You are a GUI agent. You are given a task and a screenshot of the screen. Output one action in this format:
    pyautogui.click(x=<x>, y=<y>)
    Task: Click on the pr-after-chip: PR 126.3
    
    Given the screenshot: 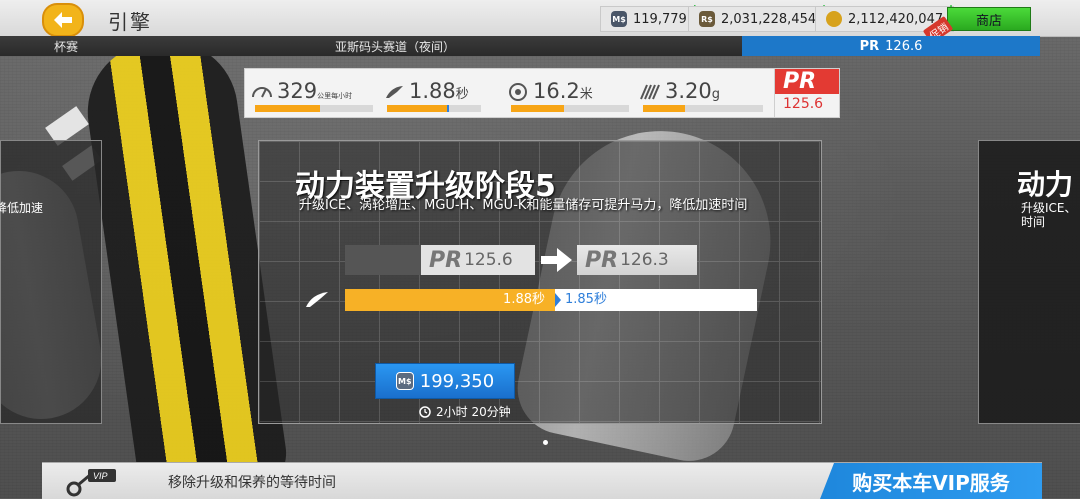 What is the action you would take?
    pyautogui.click(x=637, y=260)
    